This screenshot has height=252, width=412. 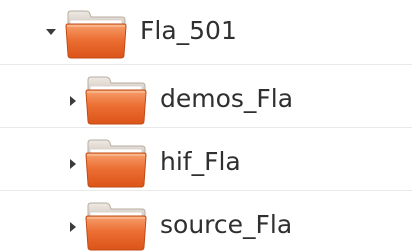 I want to click on tree-item-label: source_Fla, so click(x=226, y=224).